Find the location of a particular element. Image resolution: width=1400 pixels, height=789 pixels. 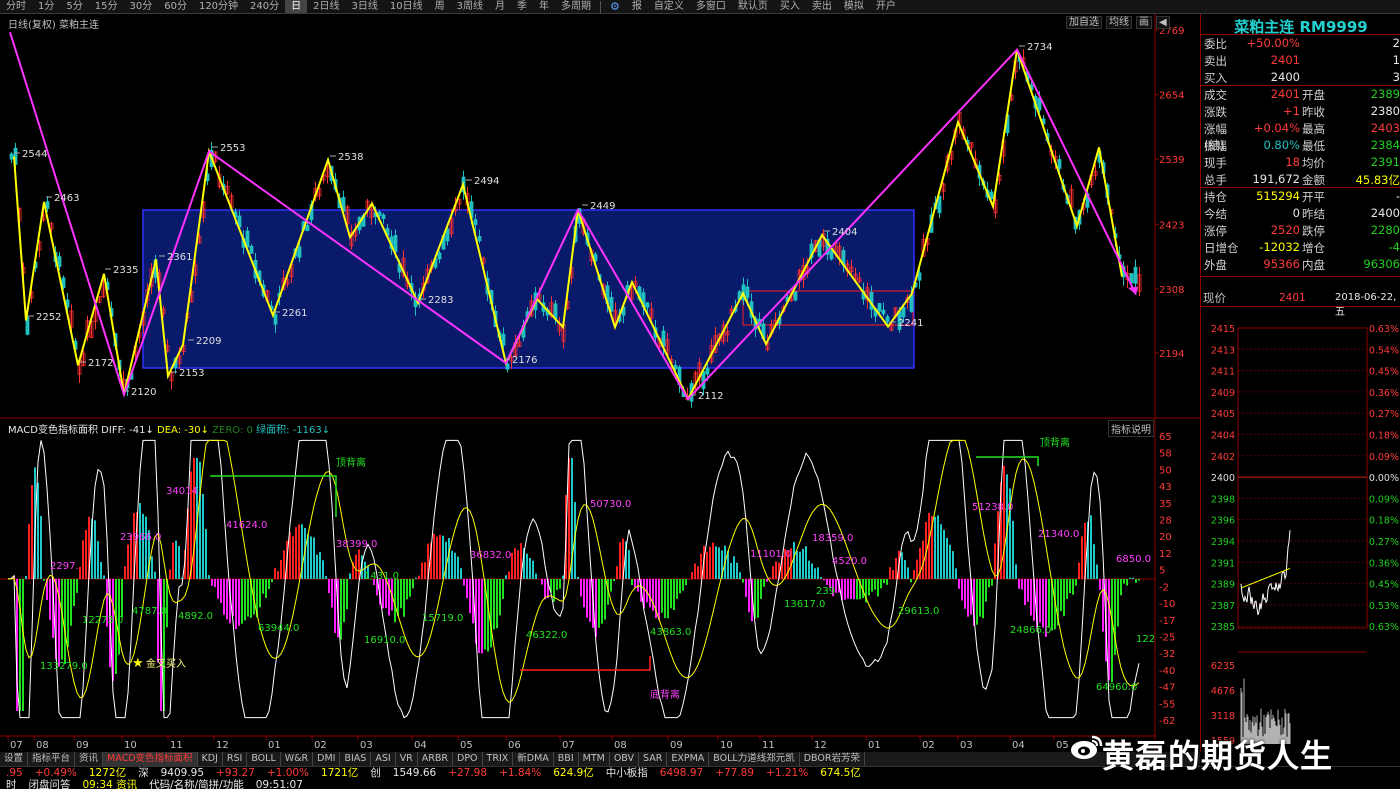

green-area-value: 29613.0 is located at coordinates (918, 611).